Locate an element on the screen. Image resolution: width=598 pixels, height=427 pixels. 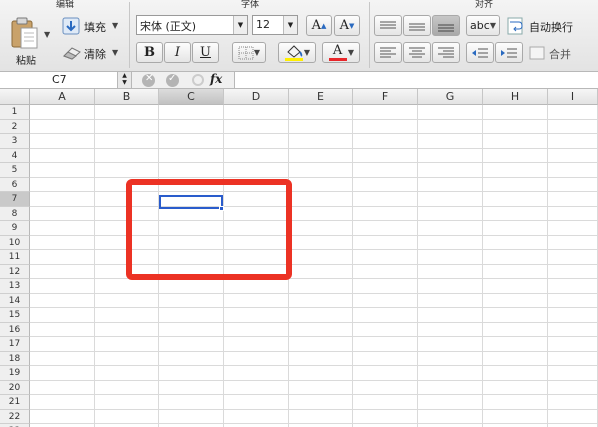
wrap-text-icon is located at coordinates (515, 26).